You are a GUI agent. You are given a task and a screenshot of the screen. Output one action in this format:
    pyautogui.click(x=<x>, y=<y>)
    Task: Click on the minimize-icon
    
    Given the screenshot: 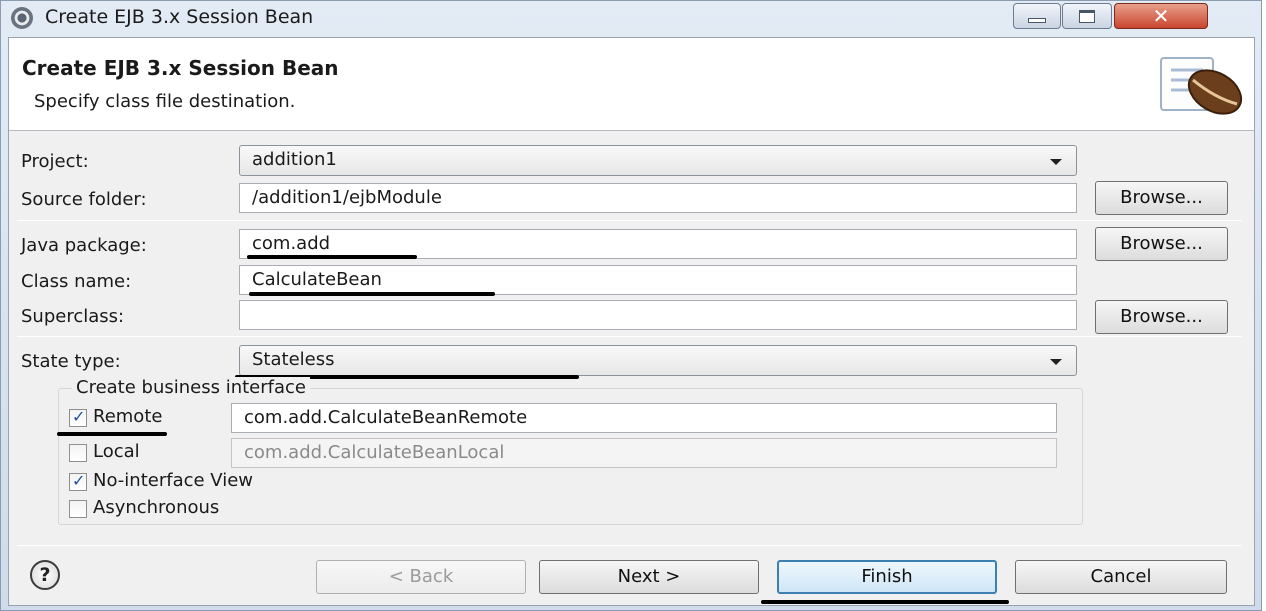 What is the action you would take?
    pyautogui.click(x=1037, y=20)
    